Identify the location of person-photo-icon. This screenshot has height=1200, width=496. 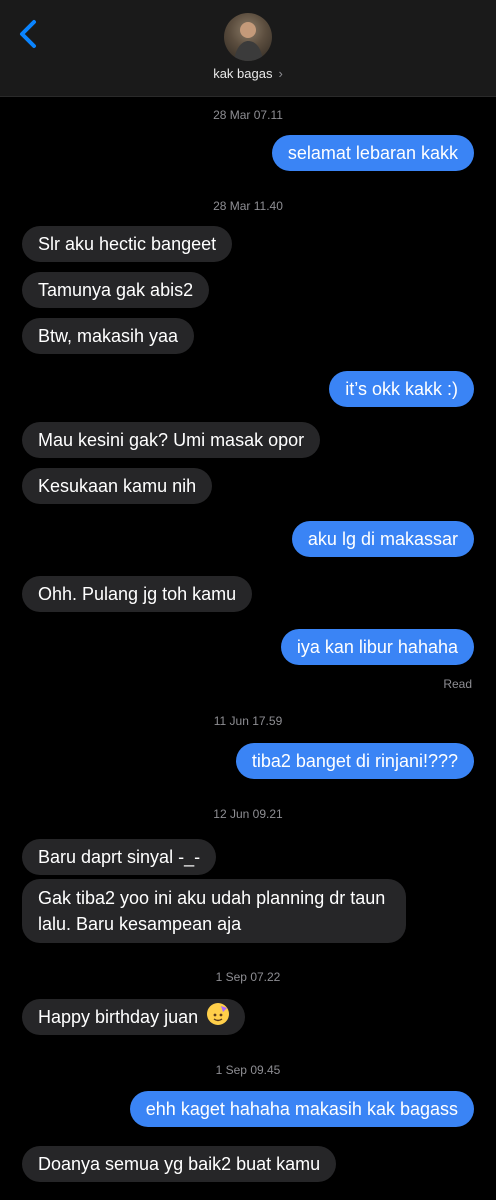
(248, 41).